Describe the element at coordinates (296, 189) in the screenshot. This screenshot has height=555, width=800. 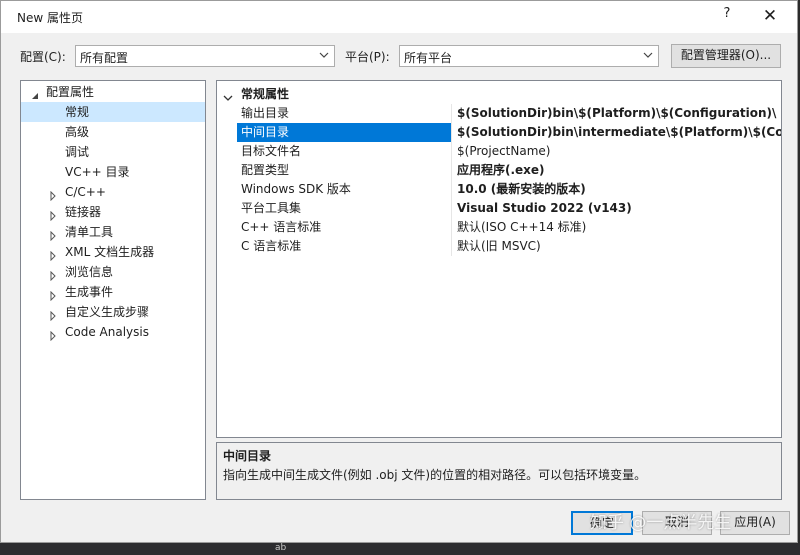
I see `property-name: Windows SDK 版本` at that location.